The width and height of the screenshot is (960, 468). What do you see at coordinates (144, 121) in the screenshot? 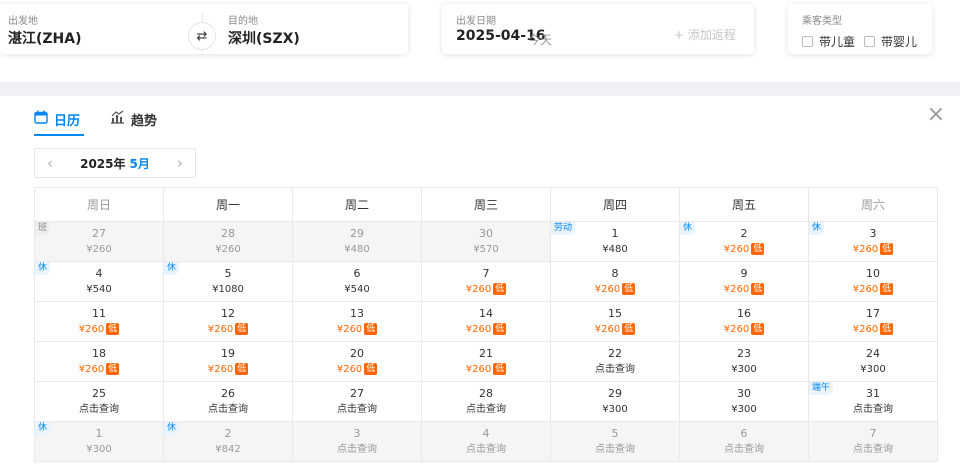
I see `tab-trend-label: 趋势` at bounding box center [144, 121].